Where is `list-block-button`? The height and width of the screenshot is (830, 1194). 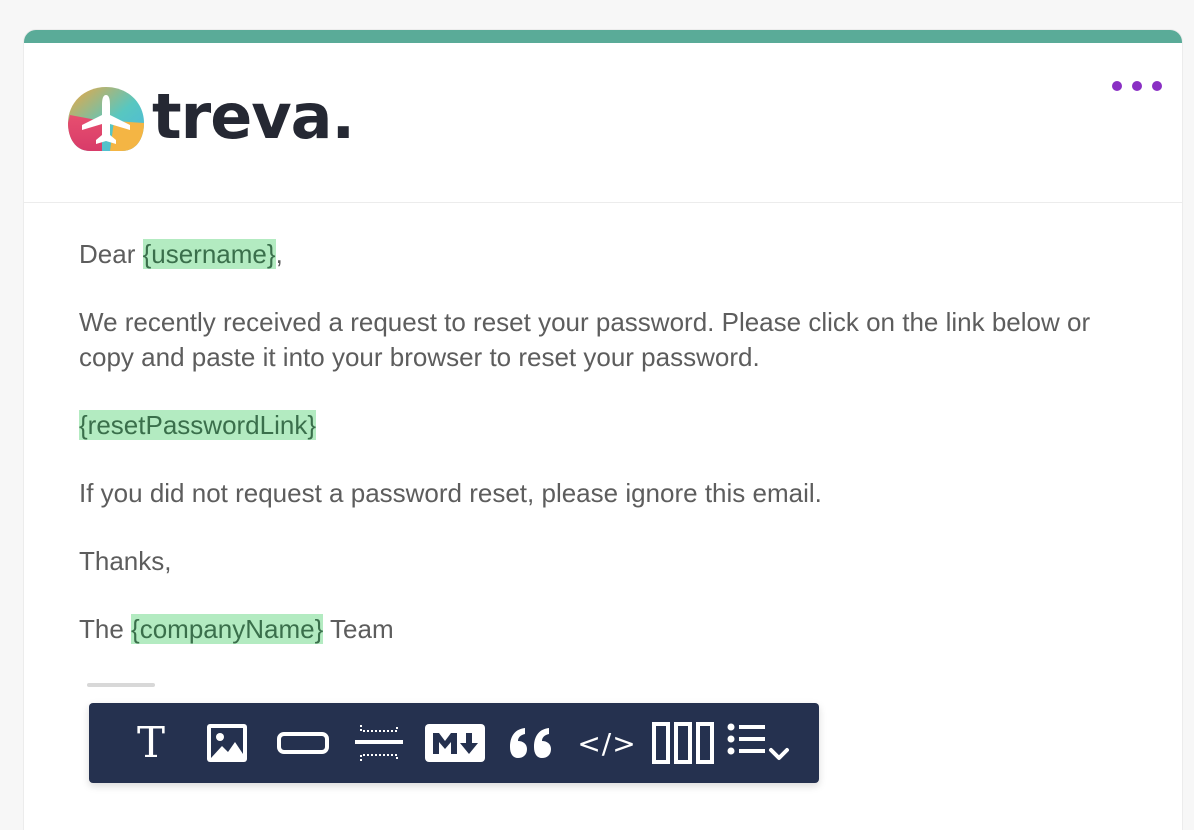
list-block-button is located at coordinates (759, 743).